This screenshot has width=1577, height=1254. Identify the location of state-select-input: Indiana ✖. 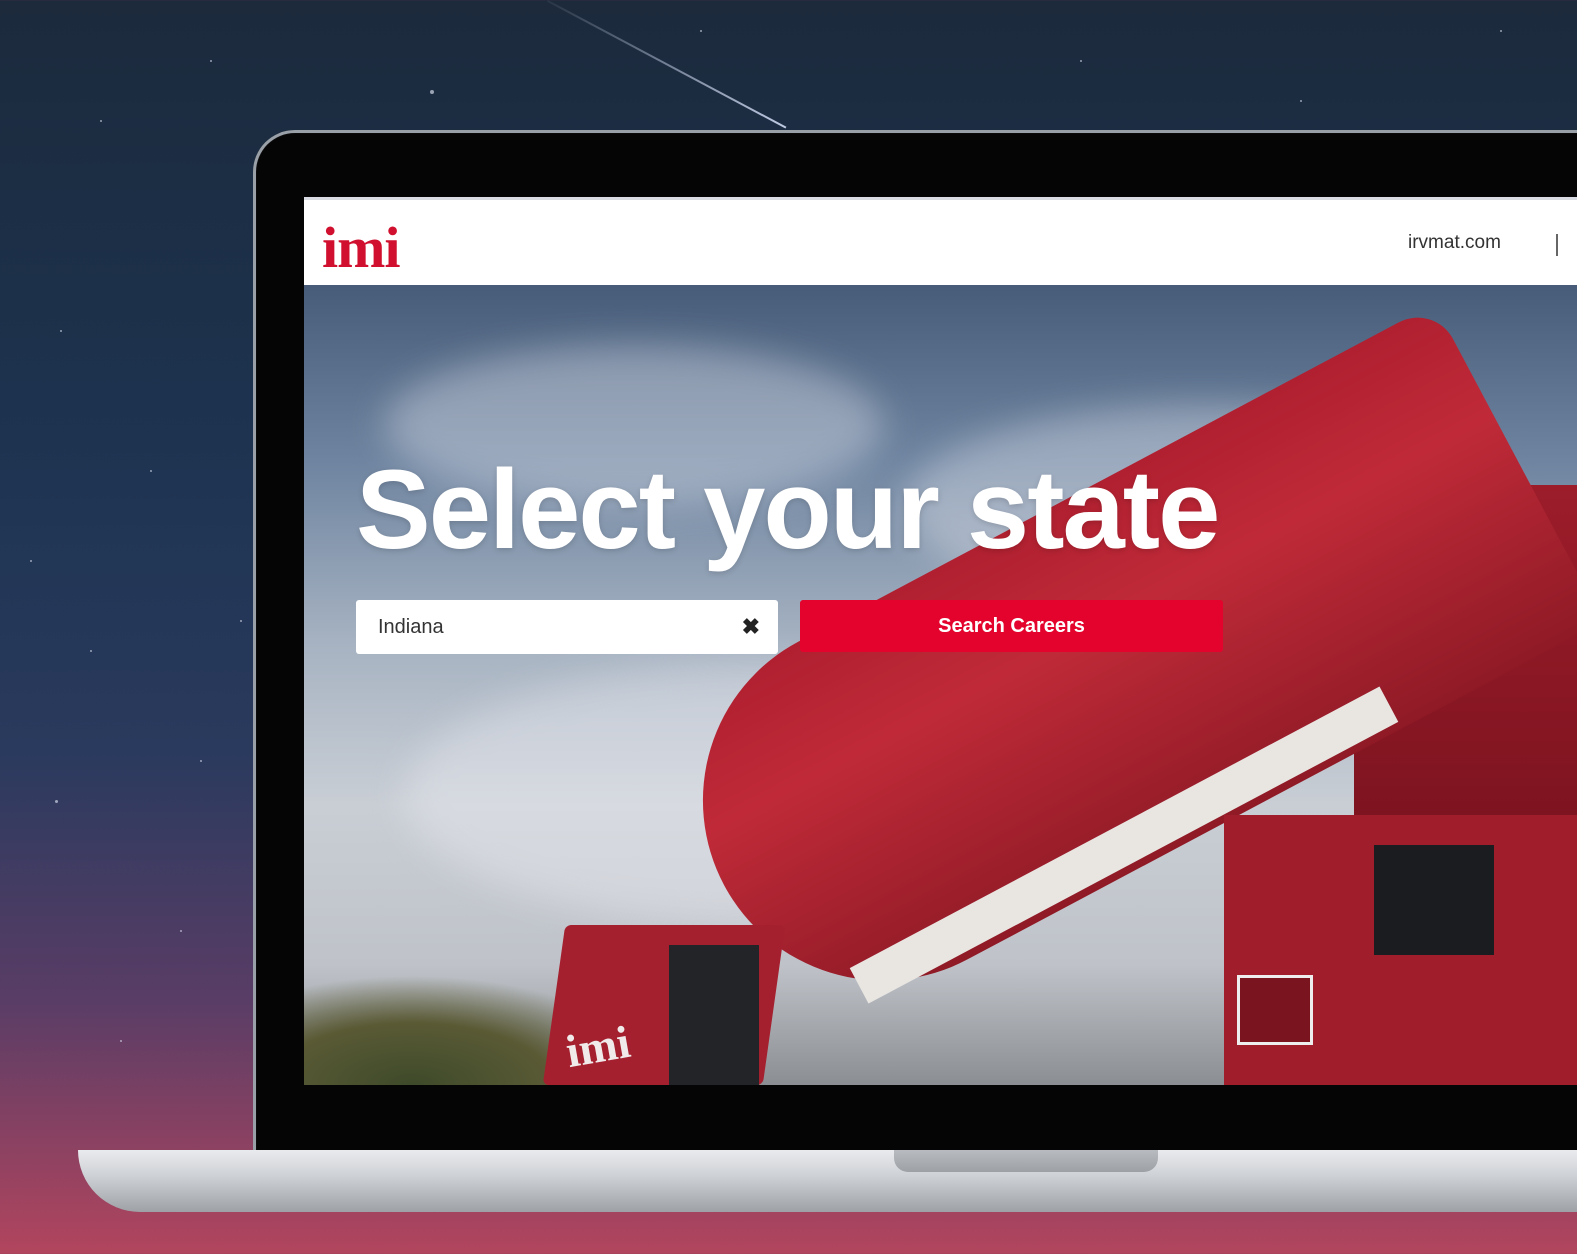
(567, 627).